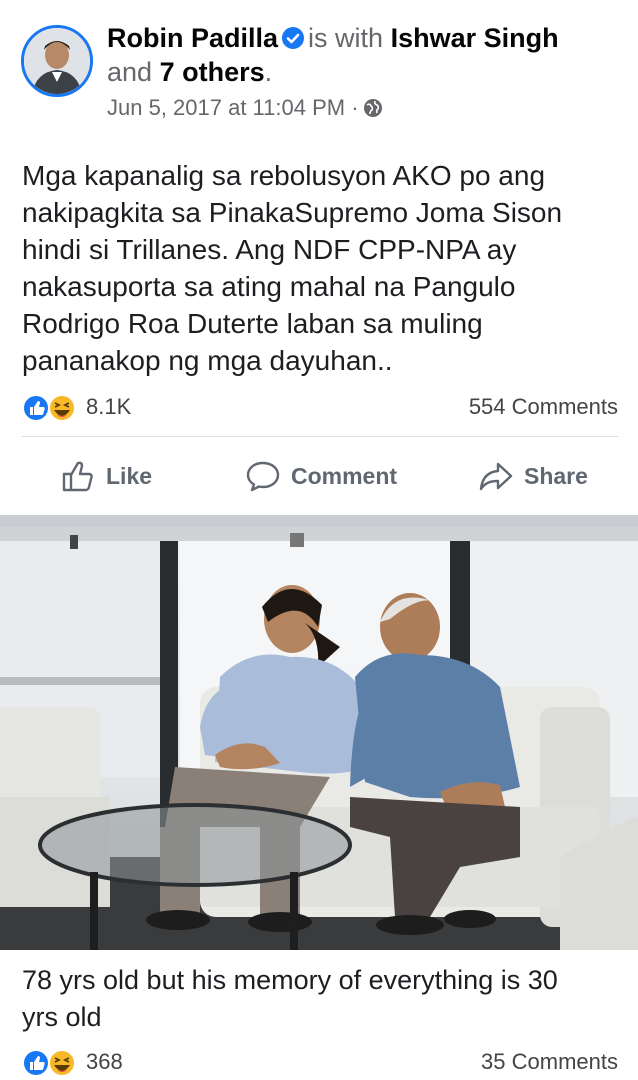  Describe the element at coordinates (77, 476) in the screenshot. I see `thumbs-up-icon` at that location.